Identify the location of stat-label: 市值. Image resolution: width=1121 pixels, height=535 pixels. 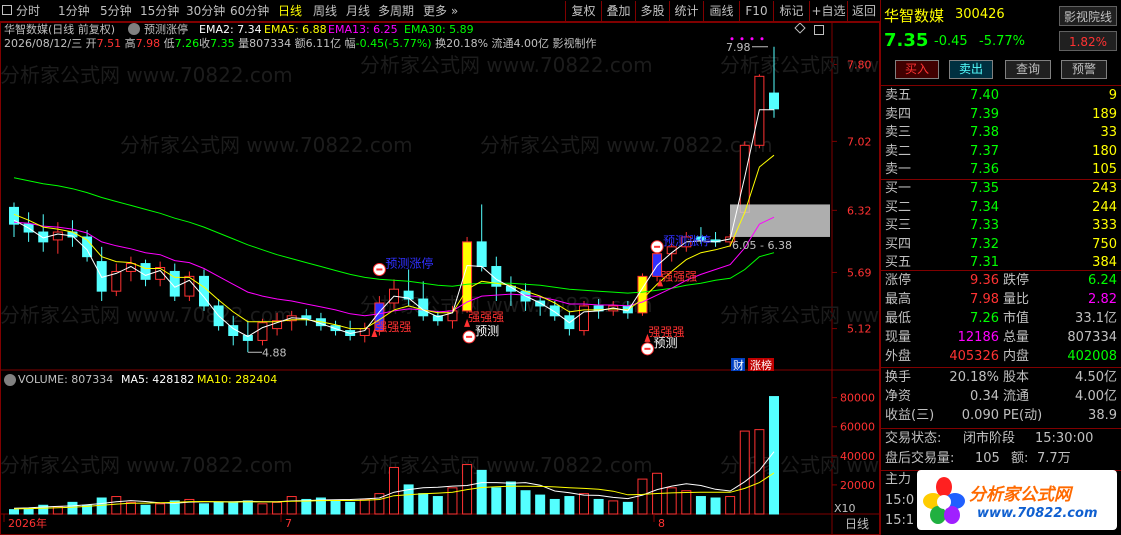
(1016, 318).